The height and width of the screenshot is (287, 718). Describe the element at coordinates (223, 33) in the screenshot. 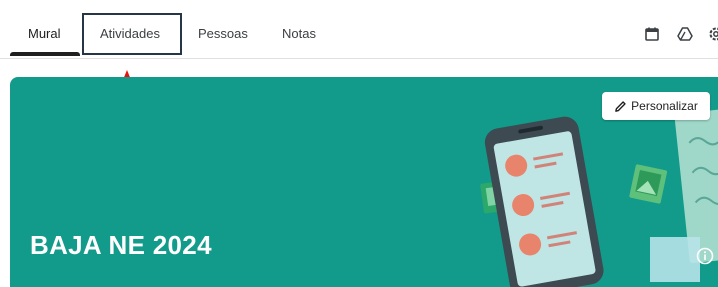

I see `tab-pessoas: Pessoas` at that location.